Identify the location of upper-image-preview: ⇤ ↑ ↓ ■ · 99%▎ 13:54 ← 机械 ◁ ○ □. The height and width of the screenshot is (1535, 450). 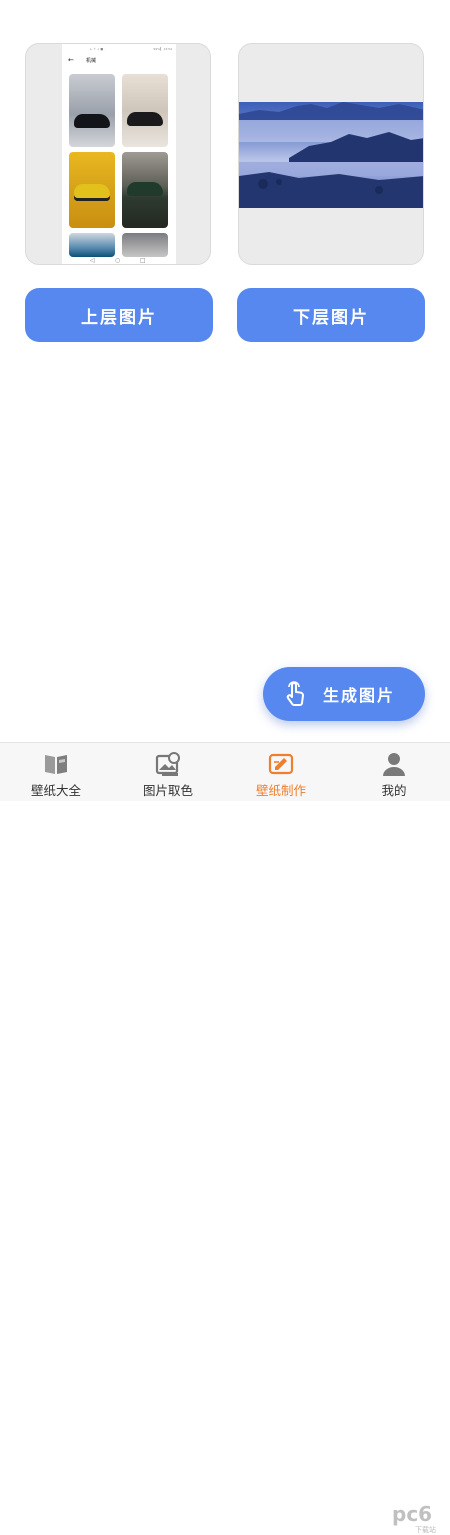
(118, 154).